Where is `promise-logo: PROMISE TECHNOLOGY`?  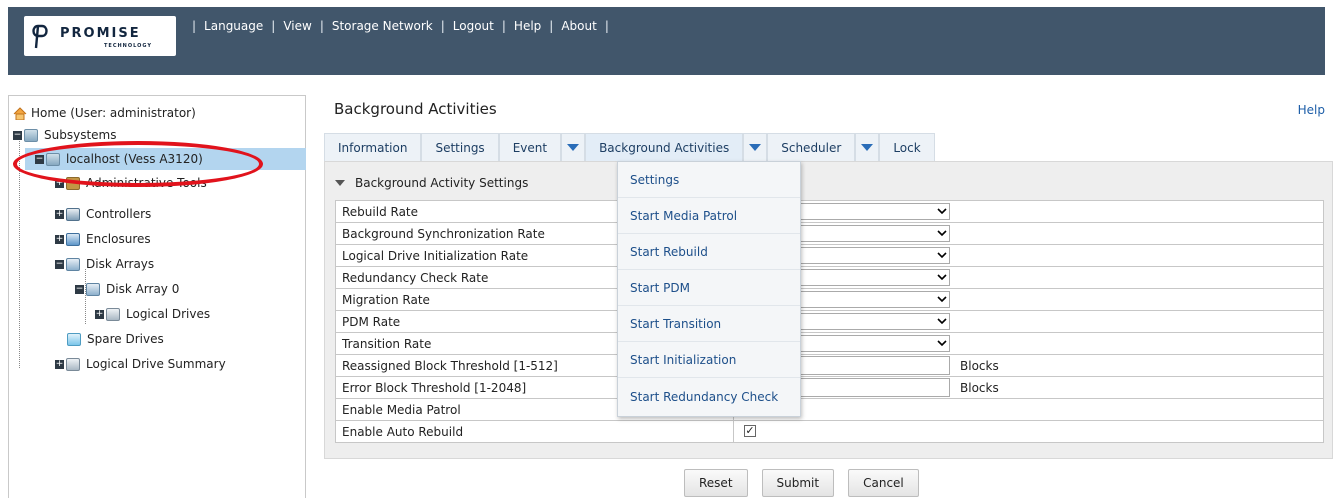 promise-logo: PROMISE TECHNOLOGY is located at coordinates (100, 36).